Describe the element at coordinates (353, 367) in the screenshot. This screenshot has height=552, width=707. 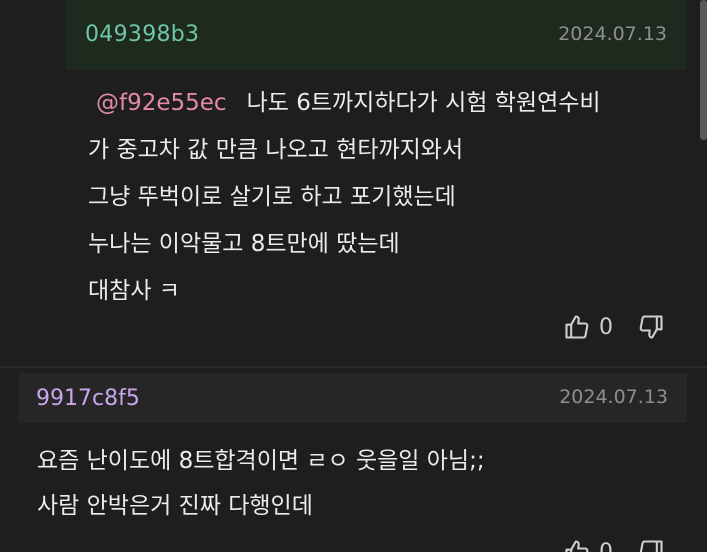
I see `comment-divider` at that location.